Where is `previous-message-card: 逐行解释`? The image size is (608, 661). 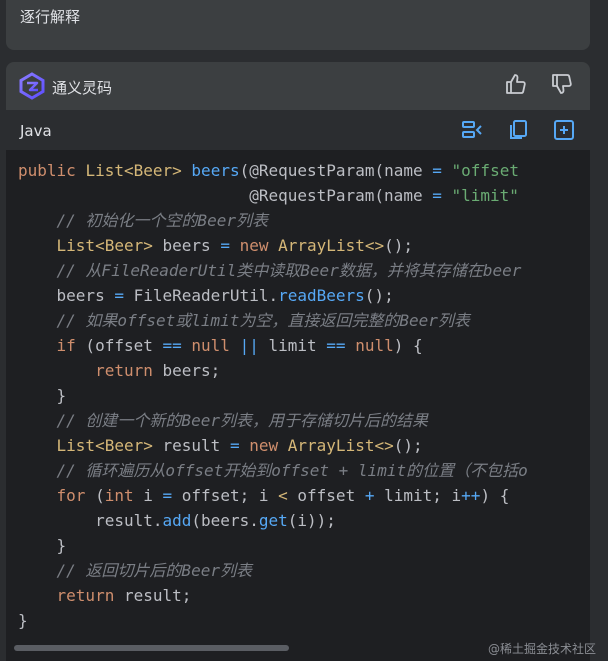
previous-message-card: 逐行解释 is located at coordinates (298, 25).